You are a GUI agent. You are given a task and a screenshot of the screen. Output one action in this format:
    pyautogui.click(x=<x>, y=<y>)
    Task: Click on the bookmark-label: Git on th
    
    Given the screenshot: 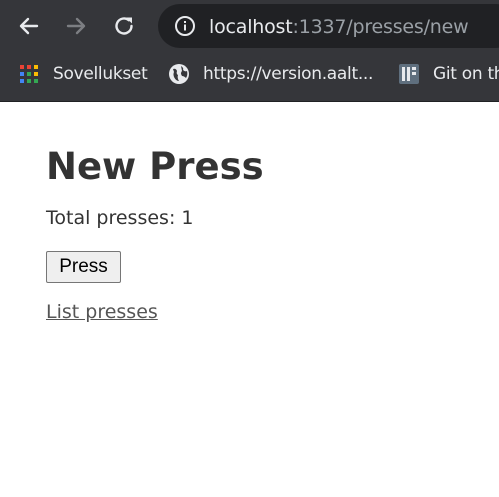 What is the action you would take?
    pyautogui.click(x=466, y=74)
    